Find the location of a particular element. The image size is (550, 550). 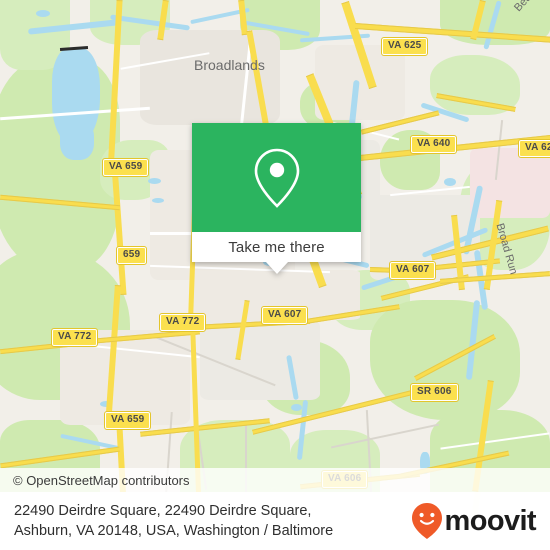

road-shield-va-640: VA 640 is located at coordinates (433, 144).